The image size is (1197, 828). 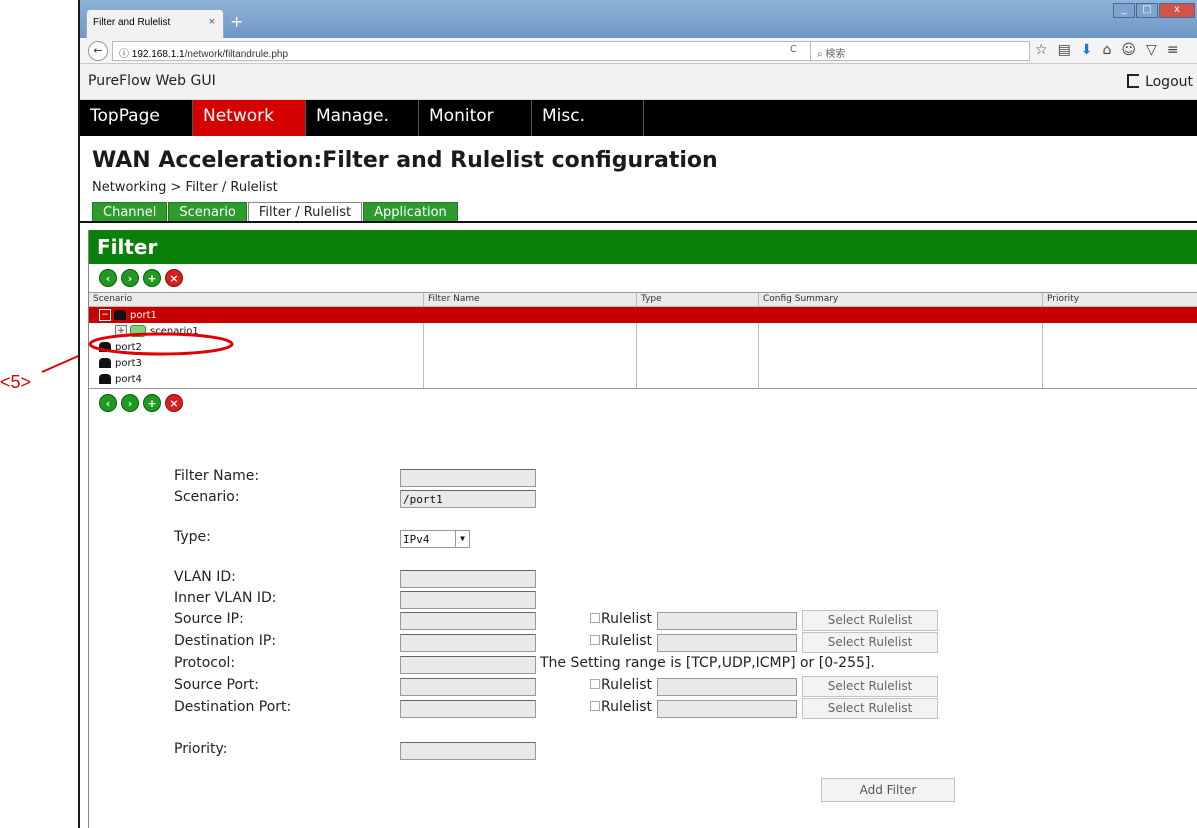 What do you see at coordinates (207, 497) in the screenshot?
I see `scenario-label: Scenario:` at bounding box center [207, 497].